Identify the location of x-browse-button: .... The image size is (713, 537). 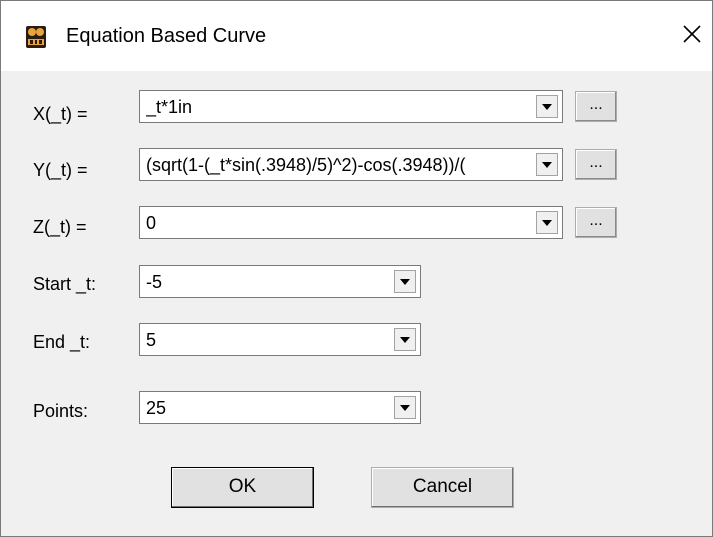
(596, 106).